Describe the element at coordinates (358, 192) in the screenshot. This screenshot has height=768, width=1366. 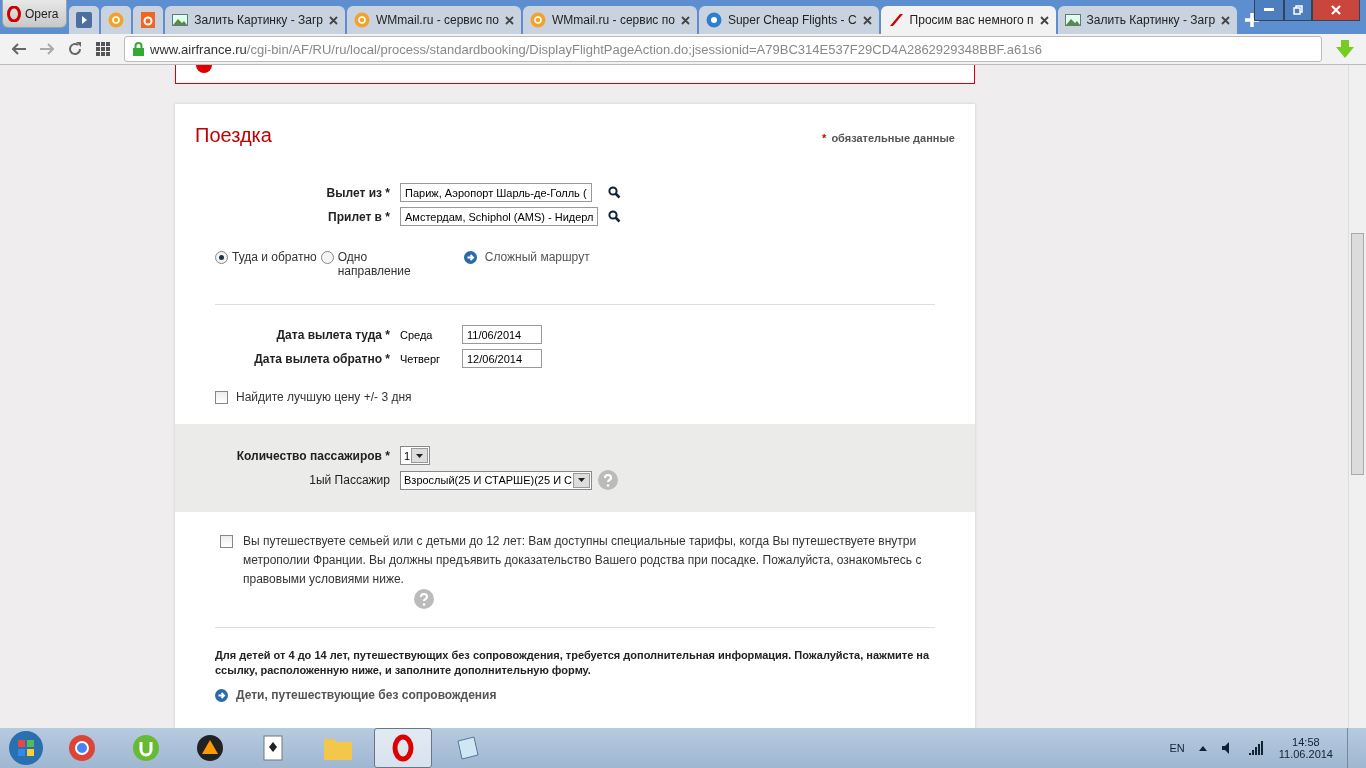
I see `field-label: Вылет из *` at that location.